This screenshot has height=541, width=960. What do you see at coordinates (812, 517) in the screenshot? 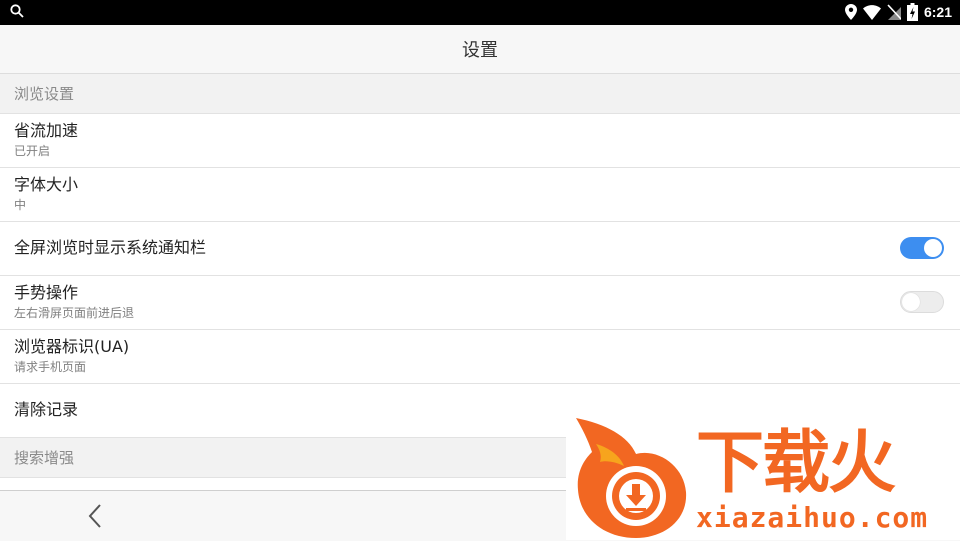
I see `watermark-domain: xiazaihuo.com` at bounding box center [812, 517].